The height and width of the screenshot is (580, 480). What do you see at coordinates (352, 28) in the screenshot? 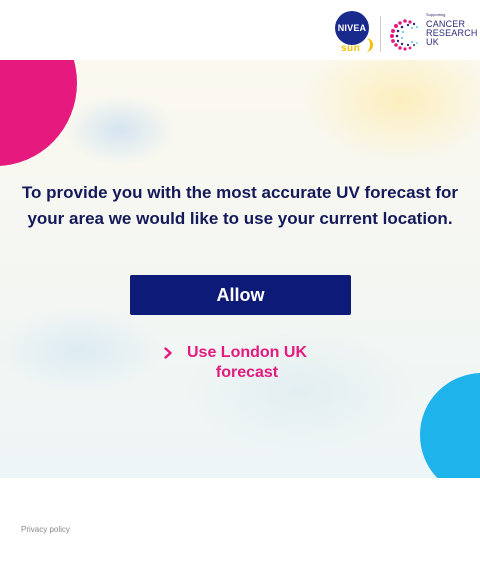
I see `nivea-logo-text: NIVEA` at bounding box center [352, 28].